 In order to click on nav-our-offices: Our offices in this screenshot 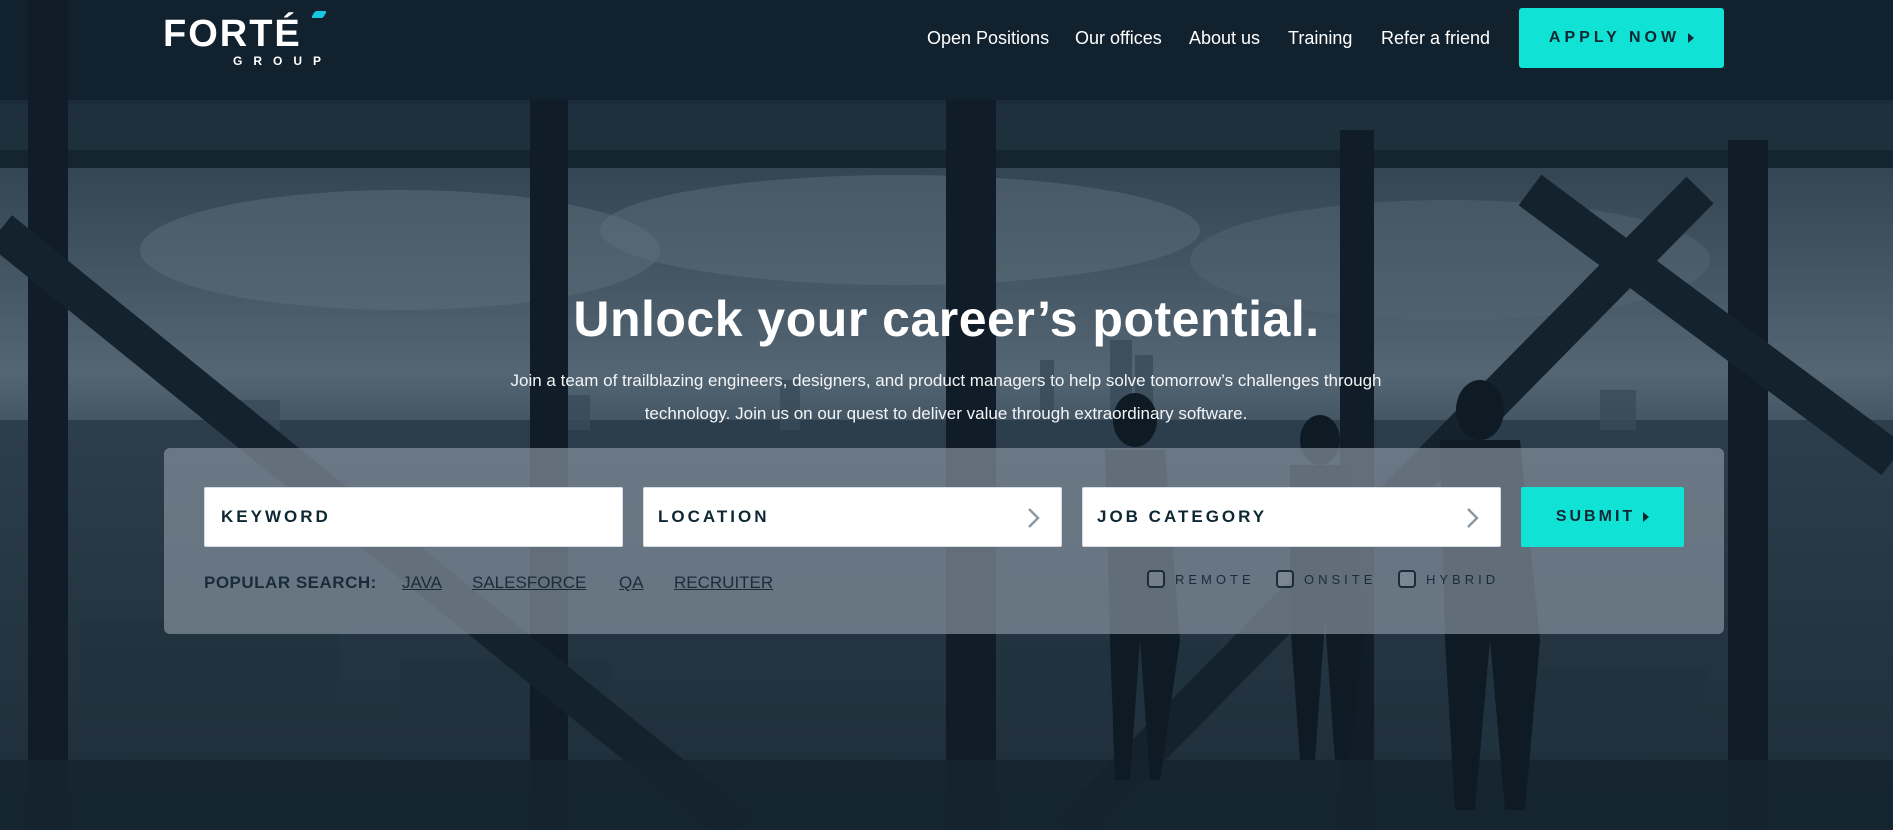, I will do `click(1118, 38)`.